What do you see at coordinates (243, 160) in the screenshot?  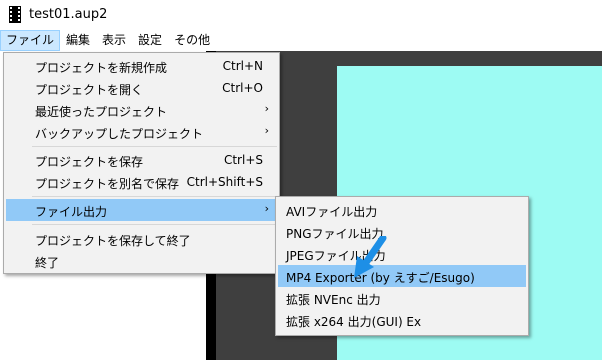 I see `shortcut-label: Ctrl+S` at bounding box center [243, 160].